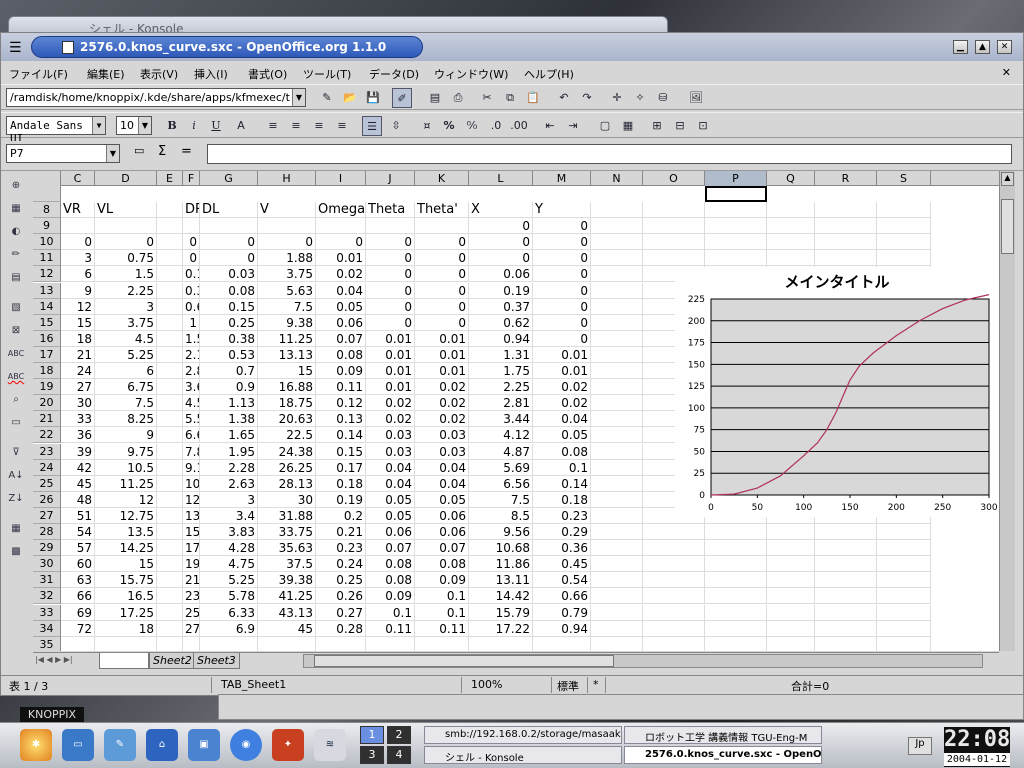 This screenshot has width=1024, height=768. What do you see at coordinates (442, 210) in the screenshot?
I see `cell: Theta'` at bounding box center [442, 210].